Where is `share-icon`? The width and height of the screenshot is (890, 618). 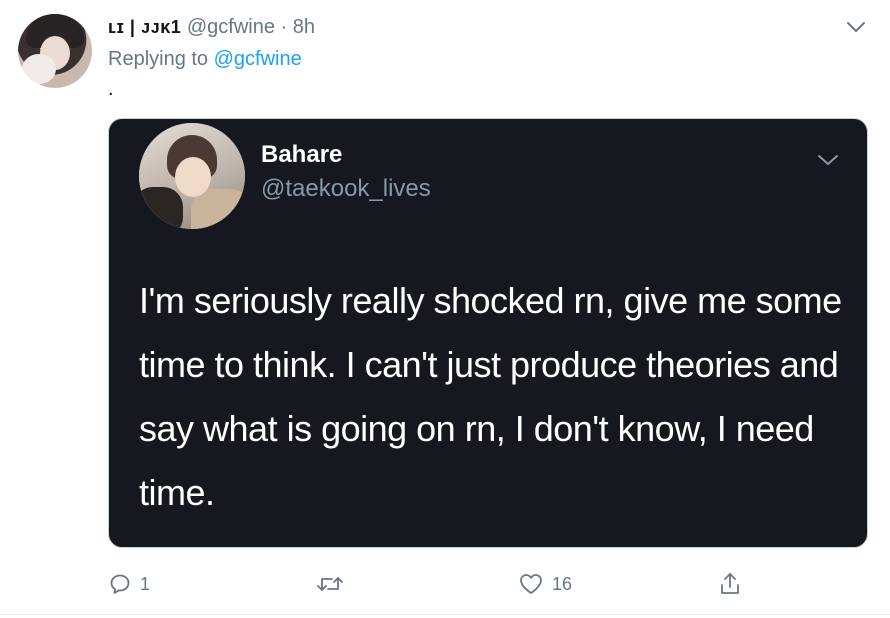 share-icon is located at coordinates (730, 583).